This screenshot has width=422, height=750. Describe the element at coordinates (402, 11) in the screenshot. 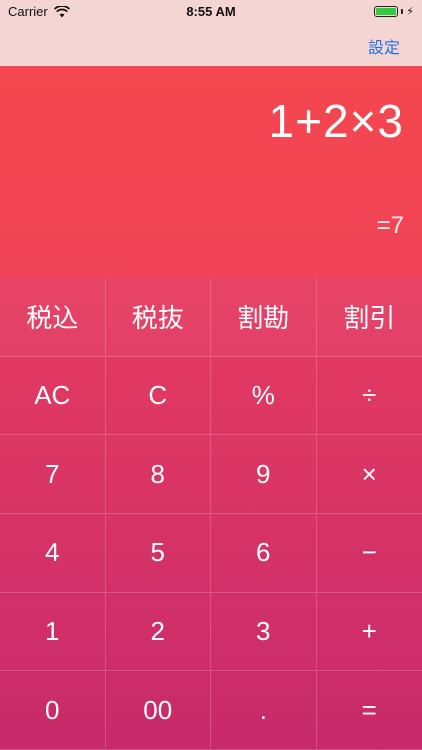

I see `battery-cap` at that location.